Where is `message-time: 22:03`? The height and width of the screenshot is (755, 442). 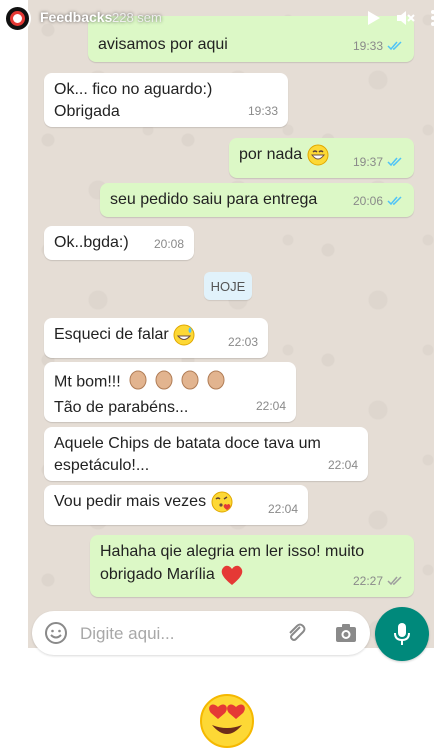 message-time: 22:03 is located at coordinates (242, 342).